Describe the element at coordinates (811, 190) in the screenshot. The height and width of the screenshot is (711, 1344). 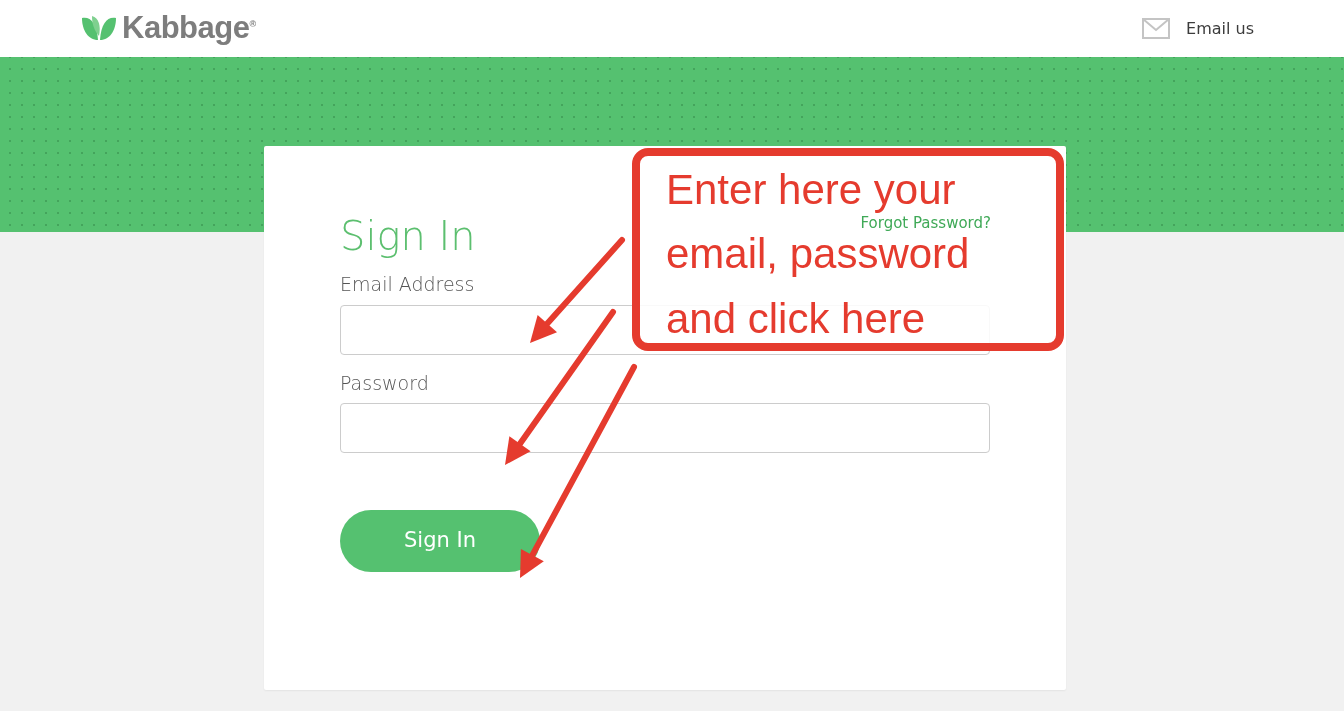
I see `callout-text: Enter here your` at that location.